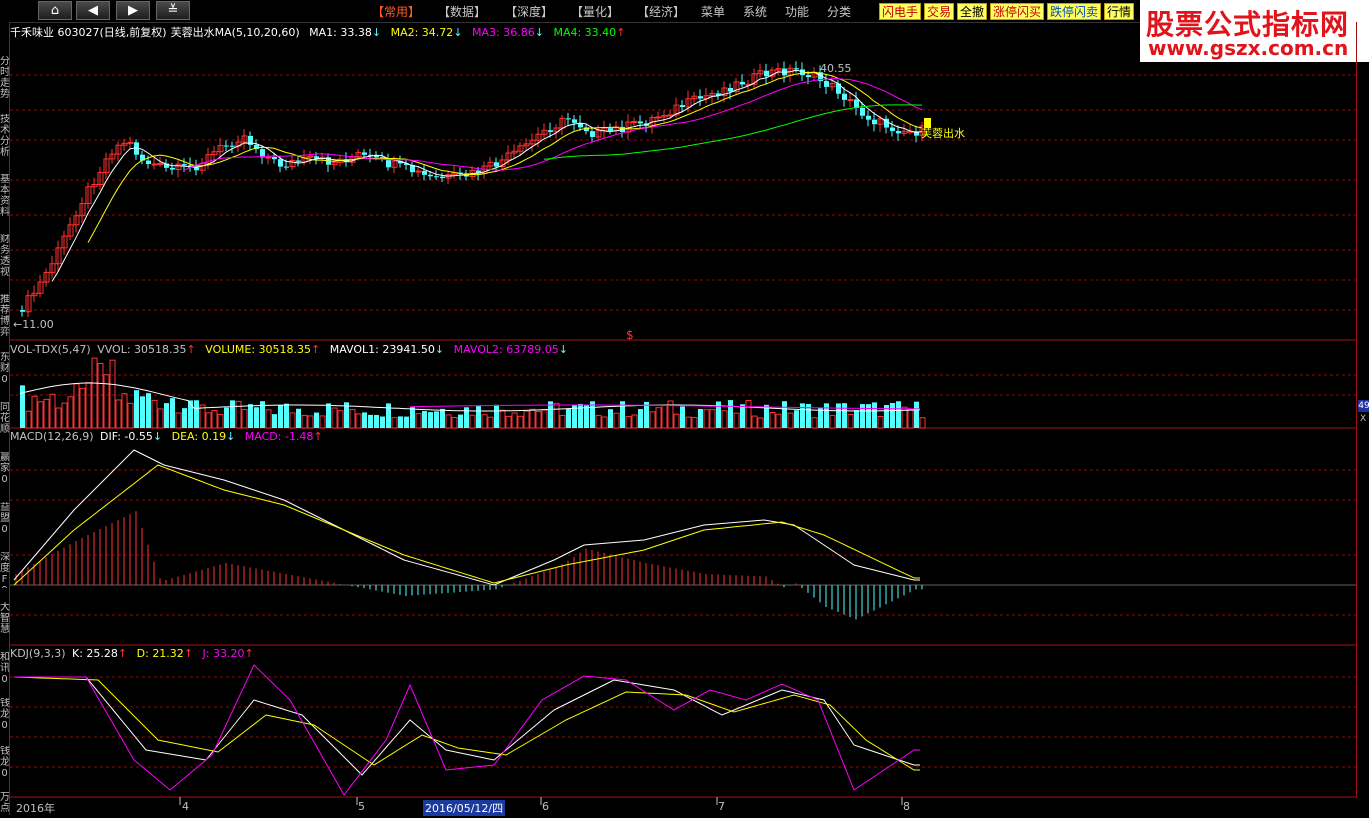 The image size is (1369, 818). I want to click on date-label-year: 2016年, so click(35, 808).